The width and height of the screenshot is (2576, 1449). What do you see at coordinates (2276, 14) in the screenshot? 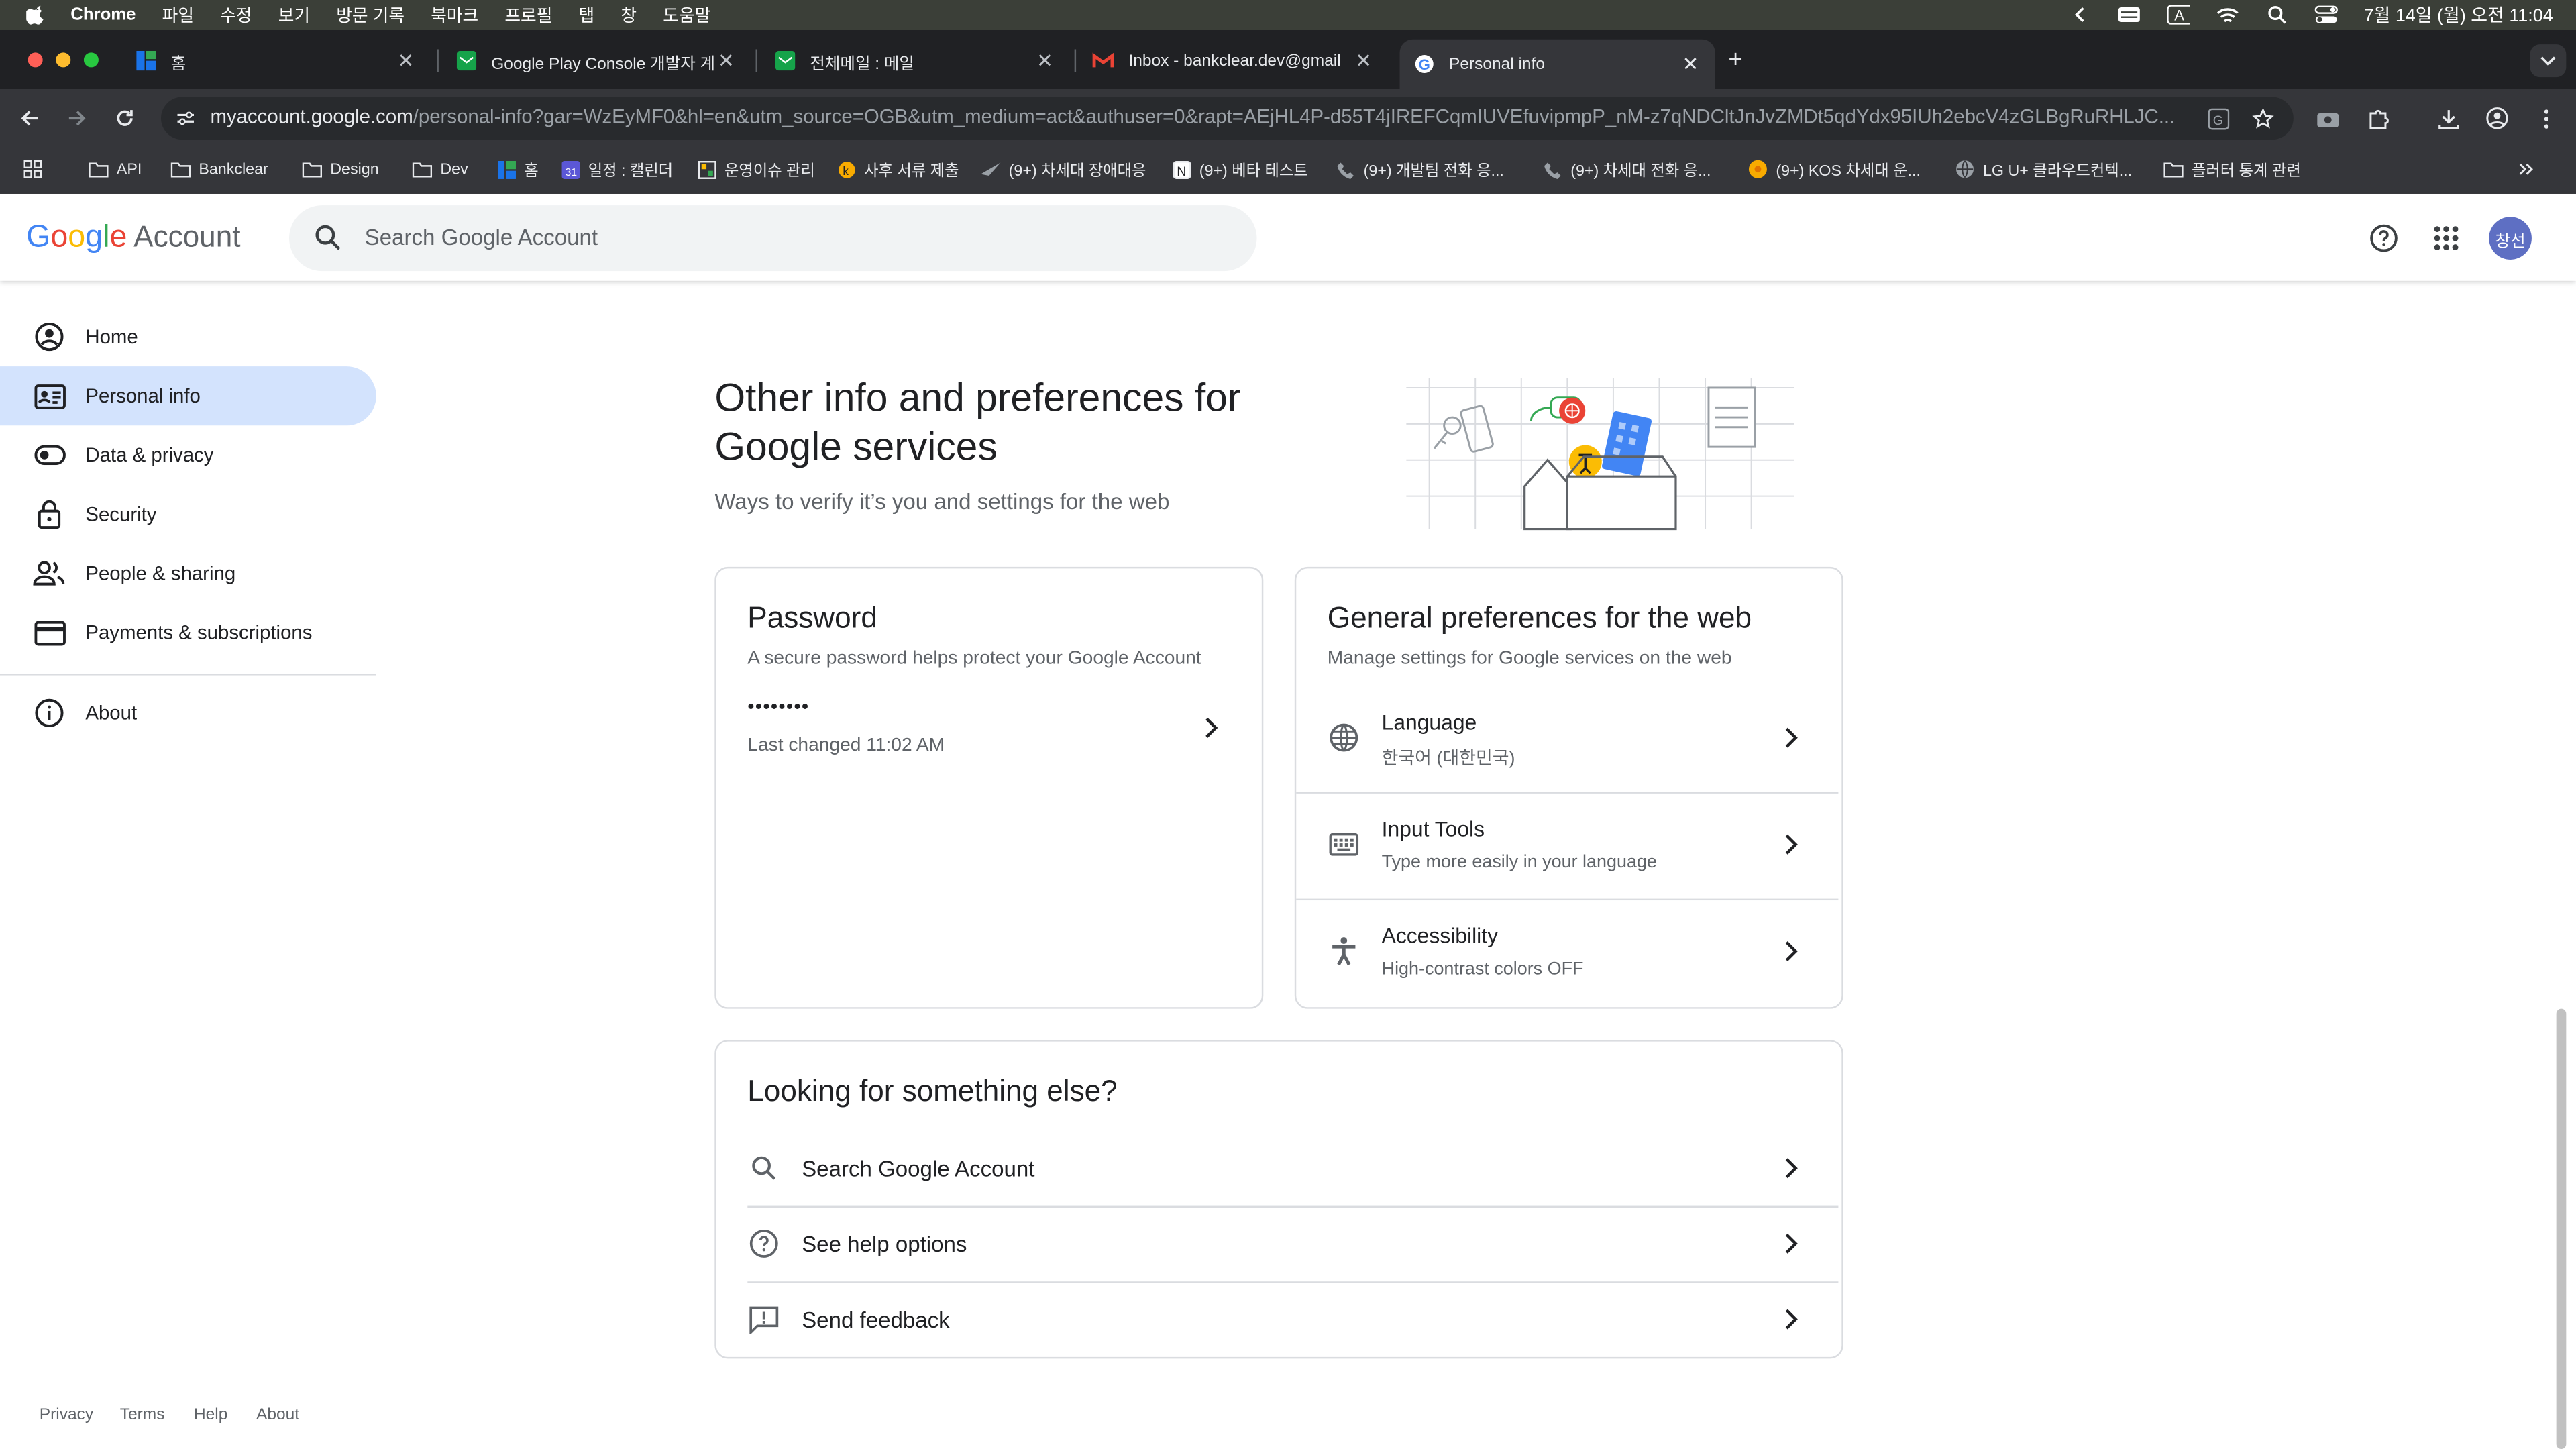
I see `spotlight-search-icon` at bounding box center [2276, 14].